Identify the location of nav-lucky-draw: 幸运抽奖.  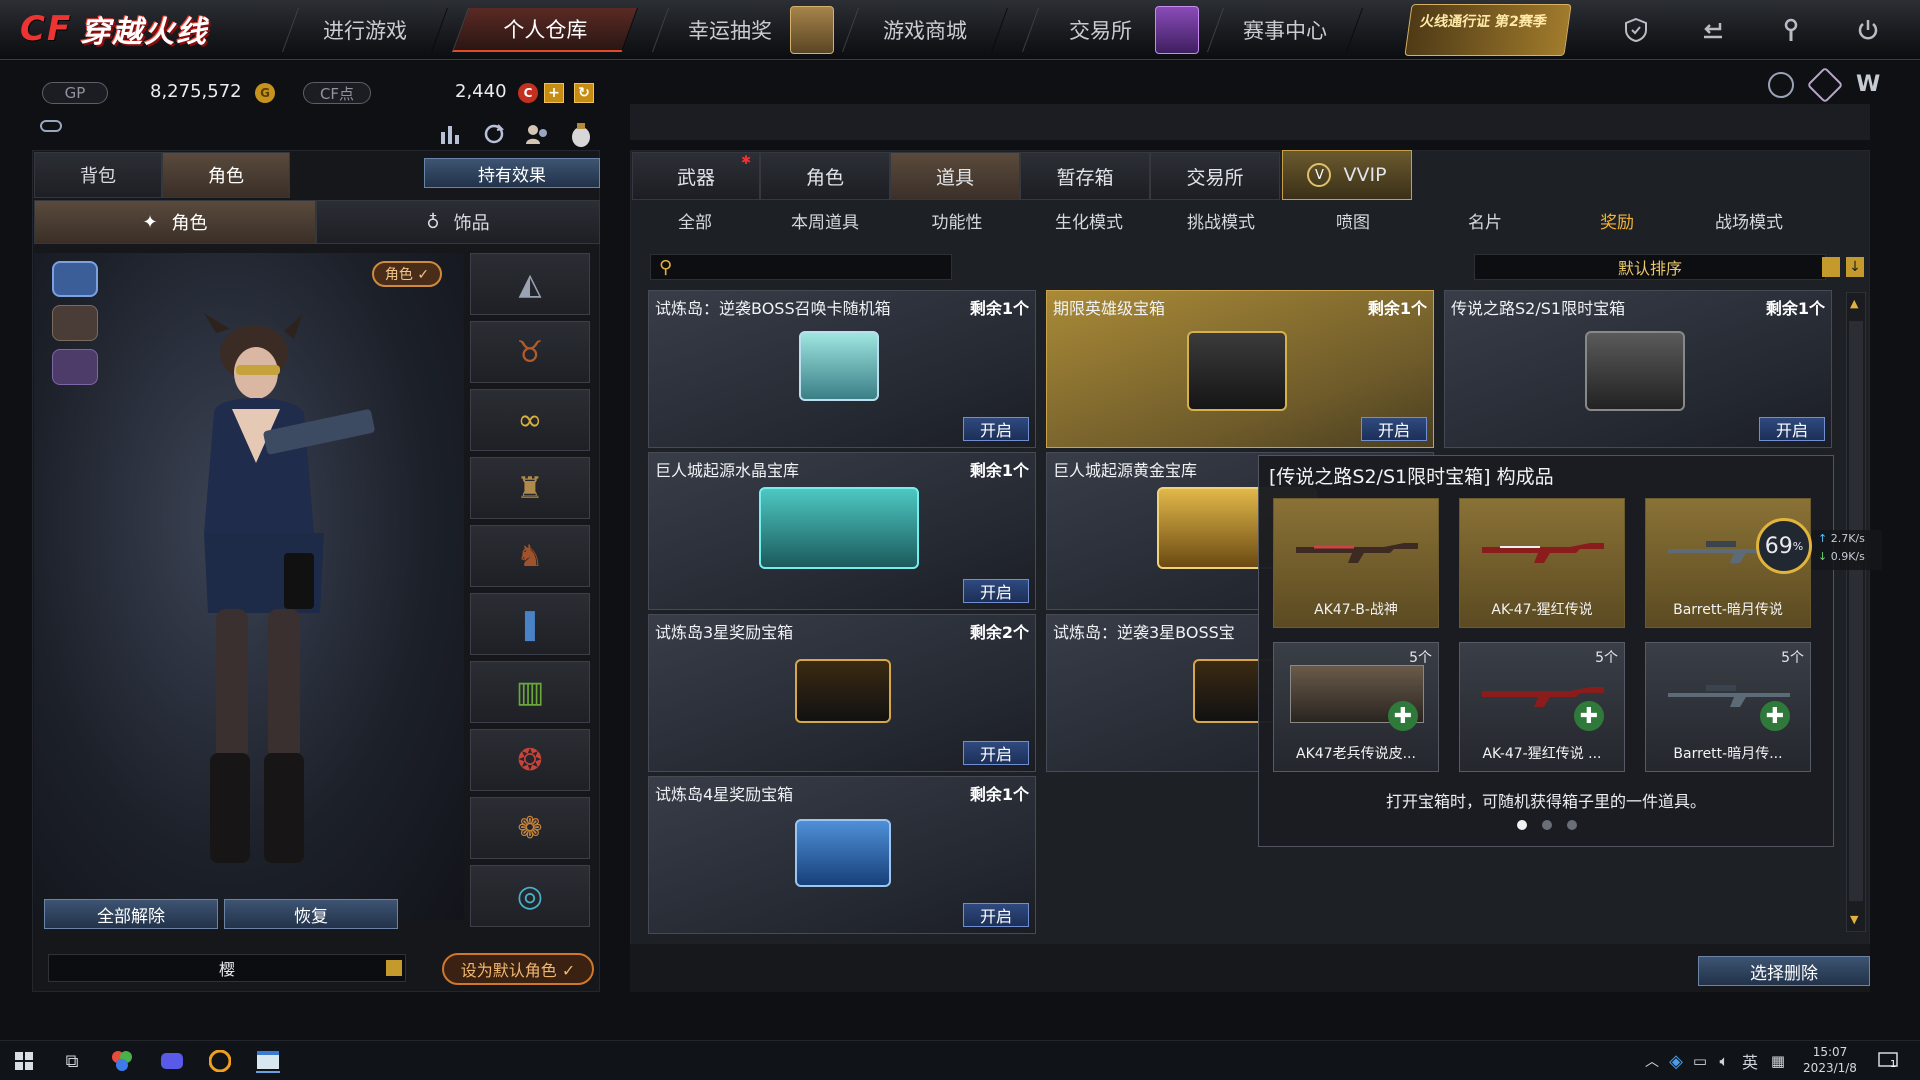
(730, 30).